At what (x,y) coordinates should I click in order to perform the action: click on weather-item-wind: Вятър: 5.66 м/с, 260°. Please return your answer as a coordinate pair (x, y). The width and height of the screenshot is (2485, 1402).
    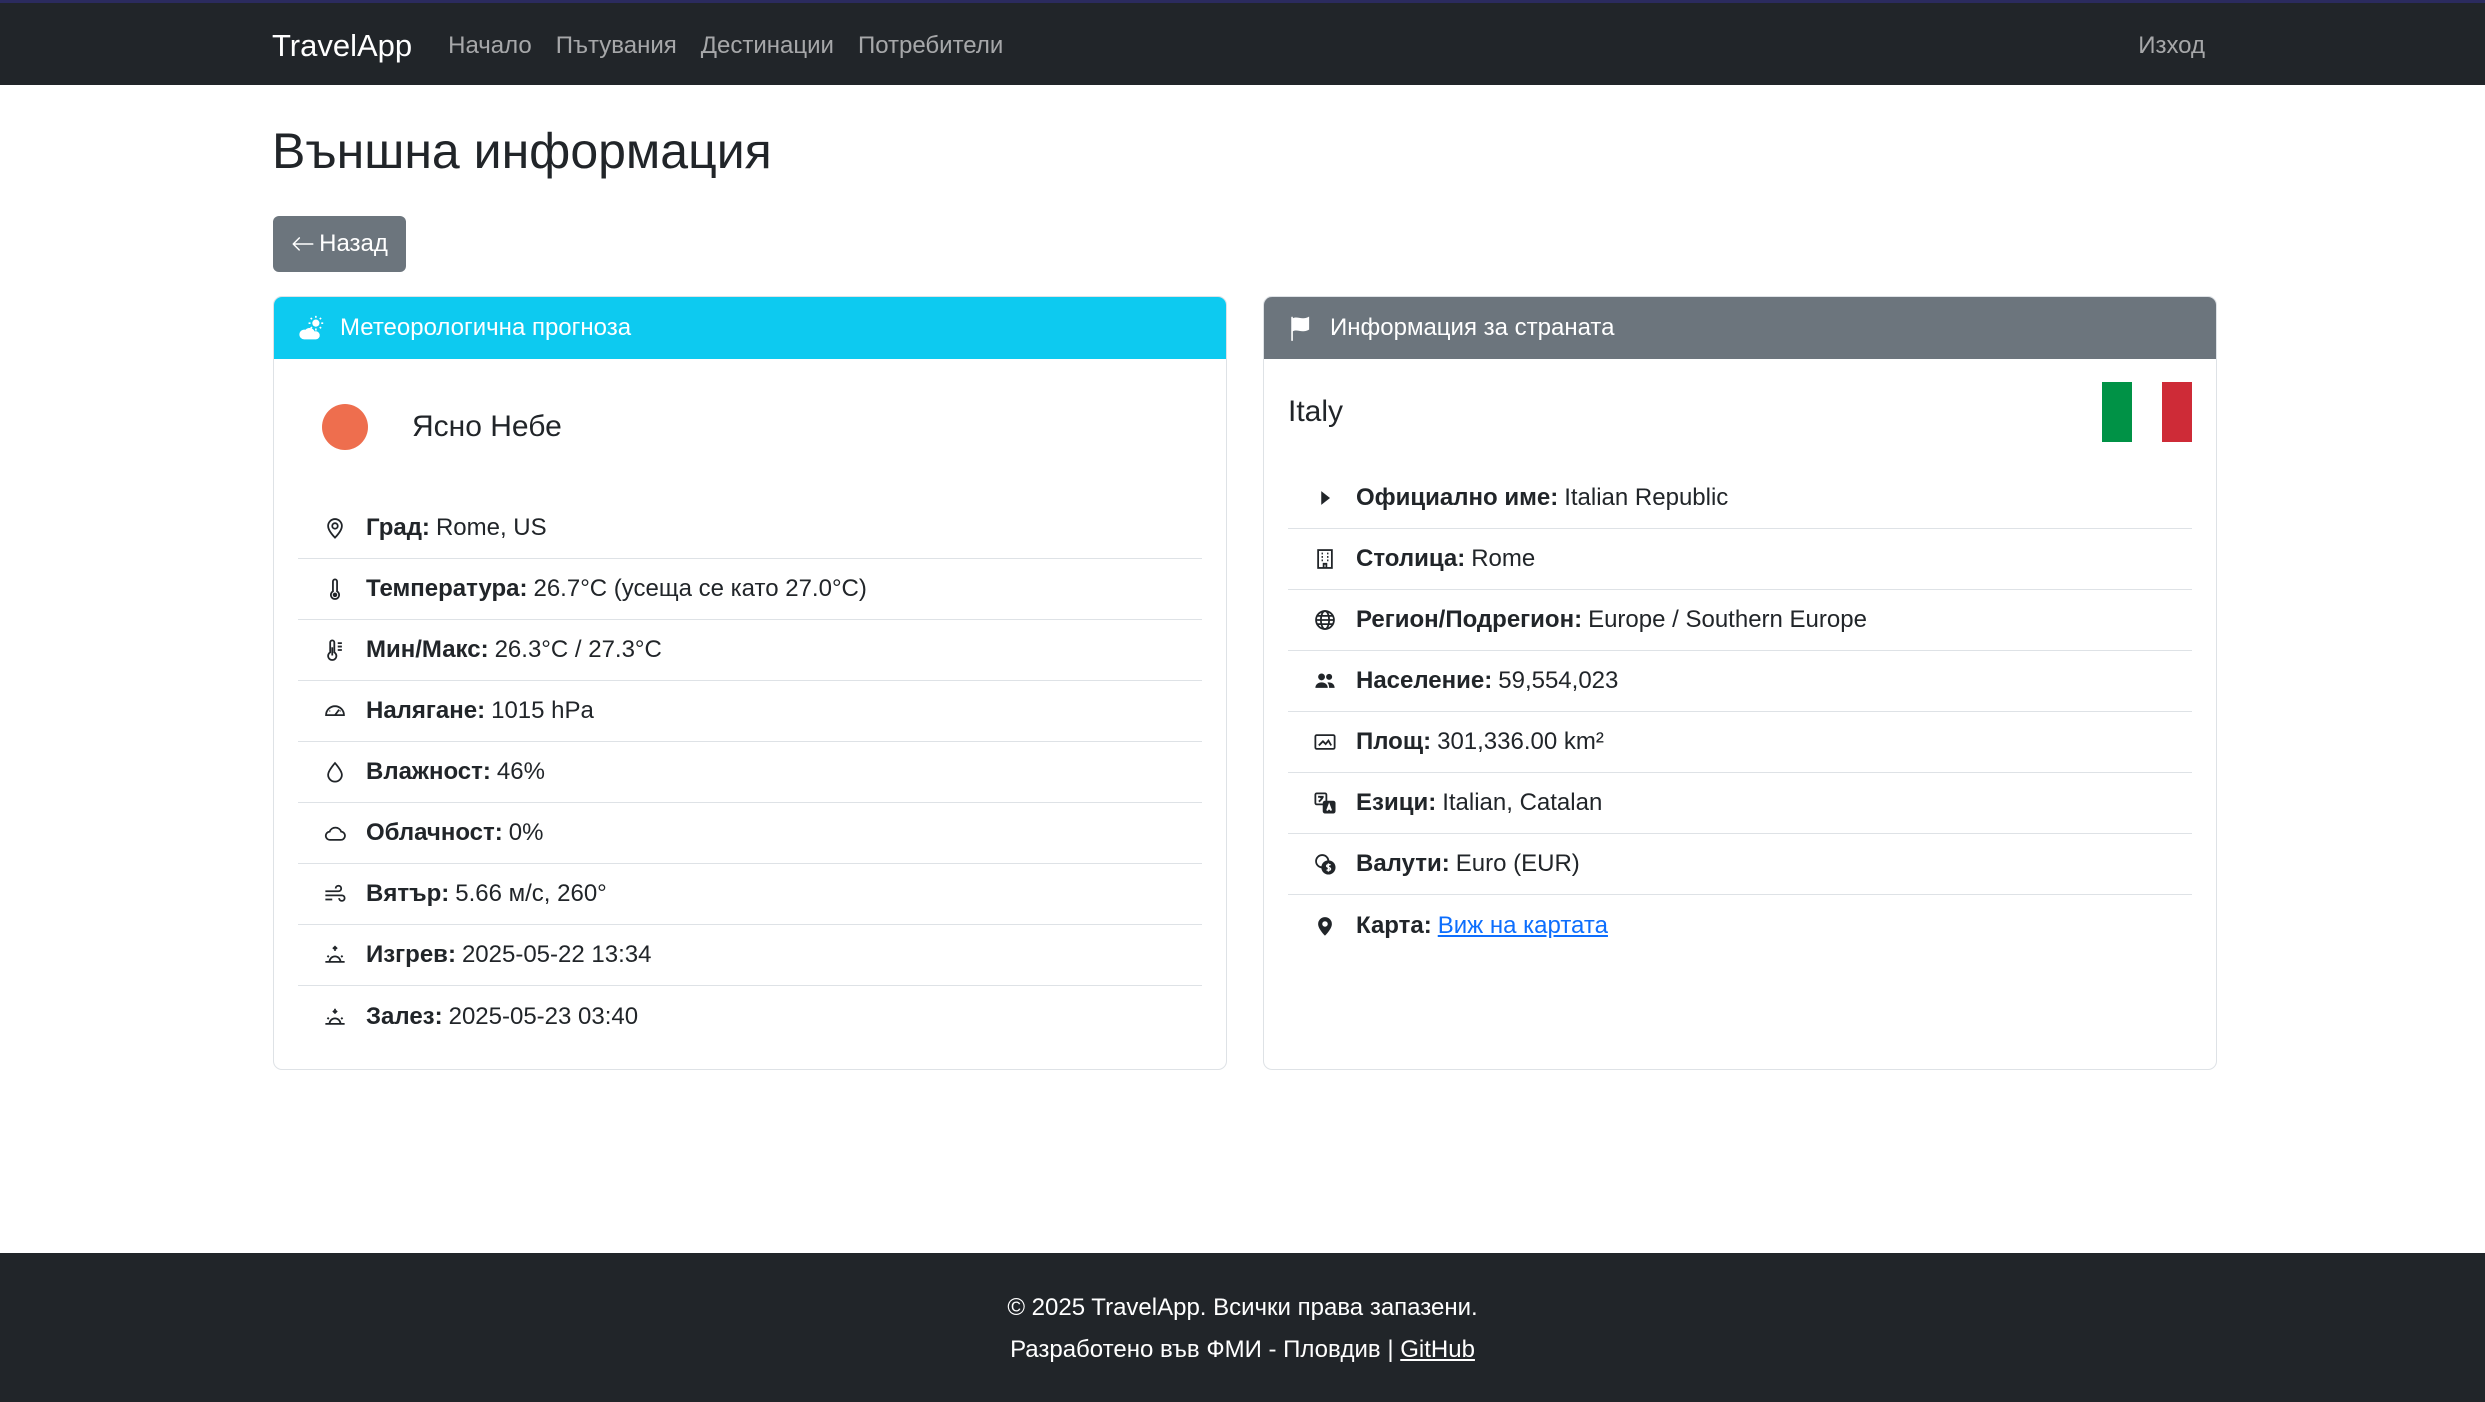
    Looking at the image, I should click on (750, 894).